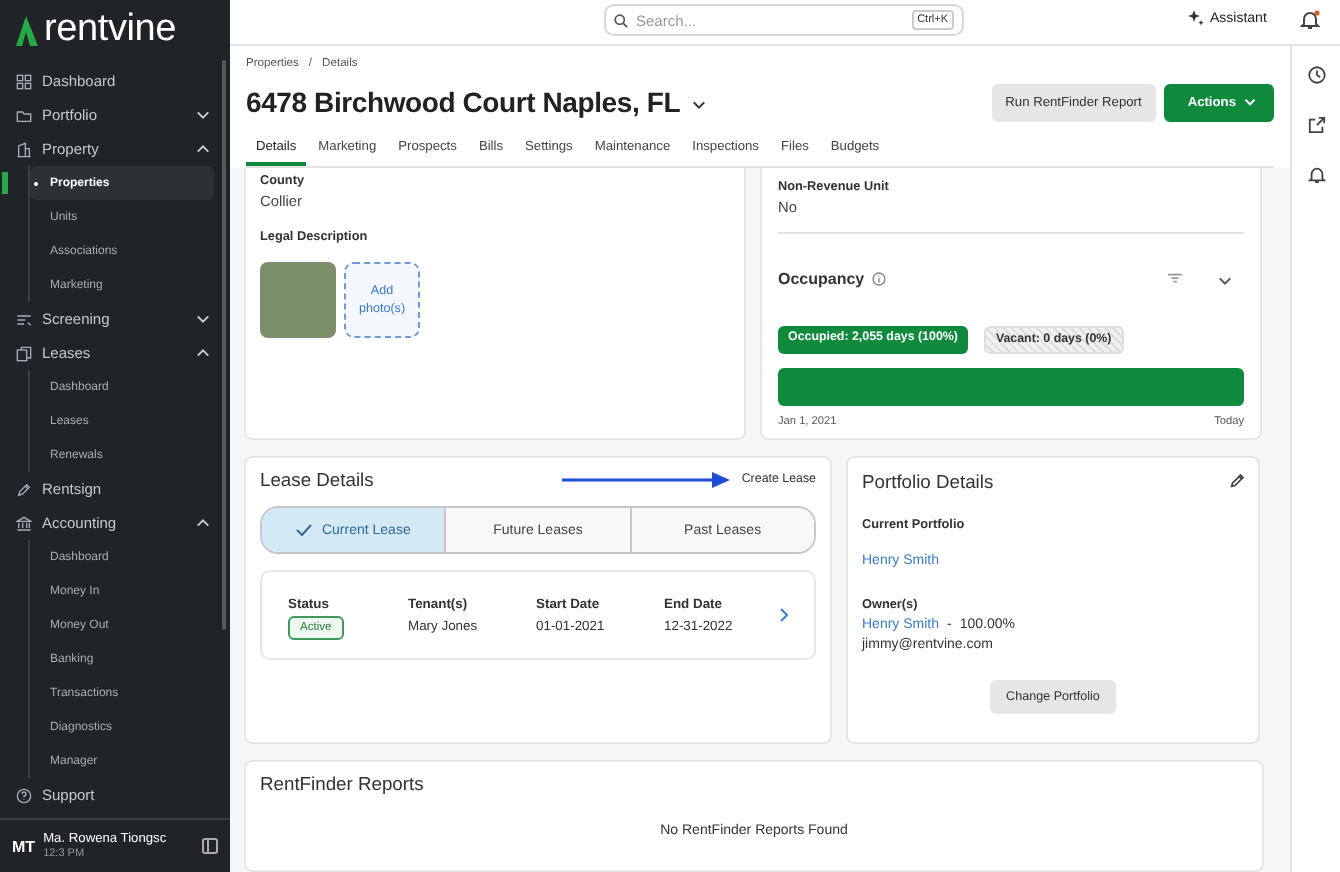  Describe the element at coordinates (621, 20) in the screenshot. I see `search-icon` at that location.